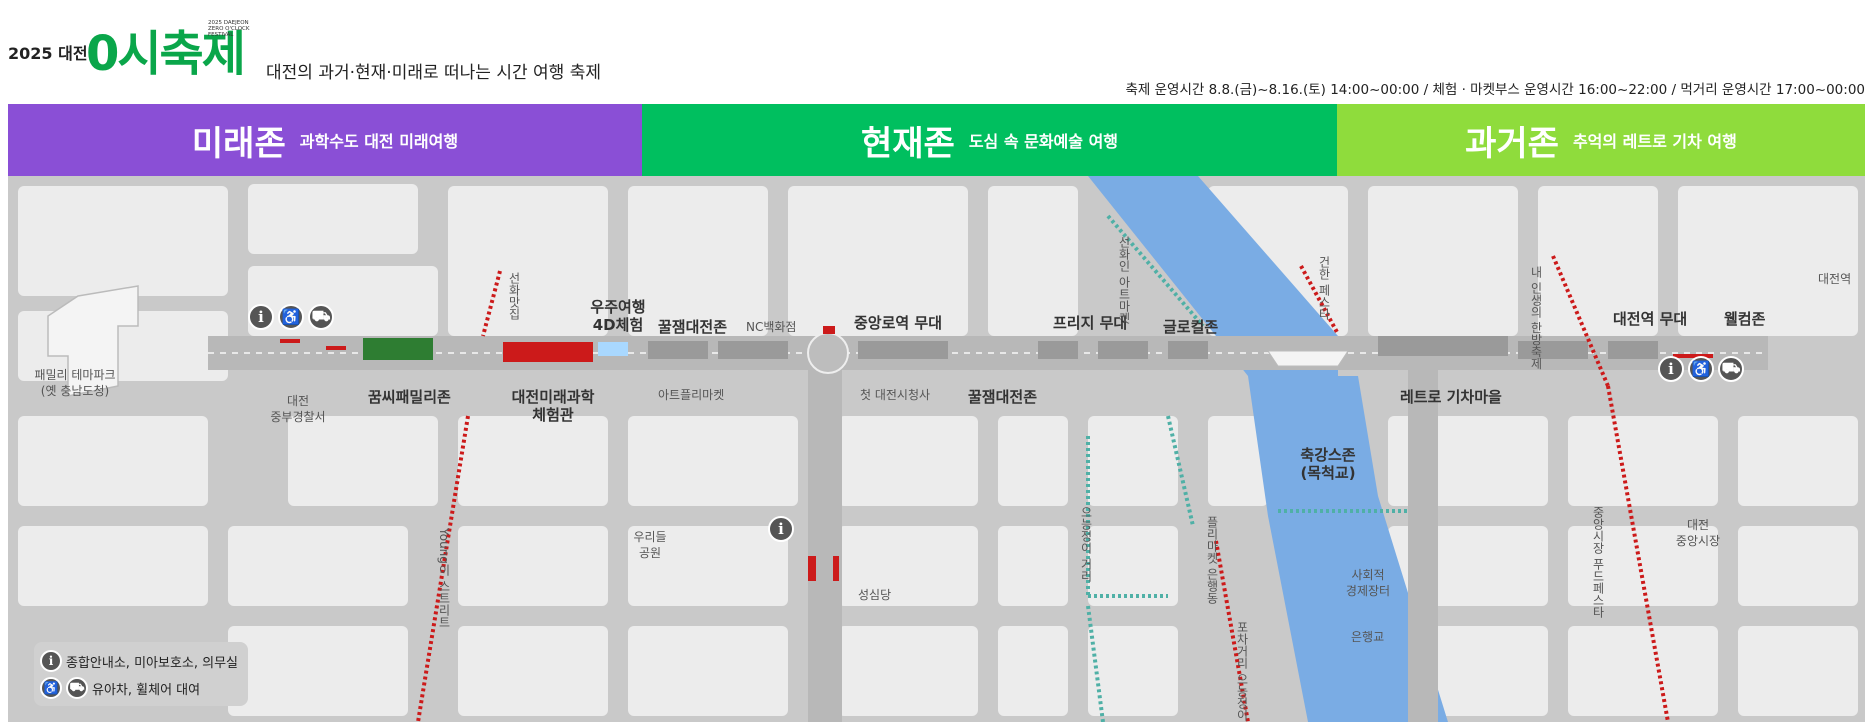 This screenshot has height=726, width=1873. What do you see at coordinates (1212, 560) in the screenshot?
I see `street-flea-market: 플리마켓 은행동` at bounding box center [1212, 560].